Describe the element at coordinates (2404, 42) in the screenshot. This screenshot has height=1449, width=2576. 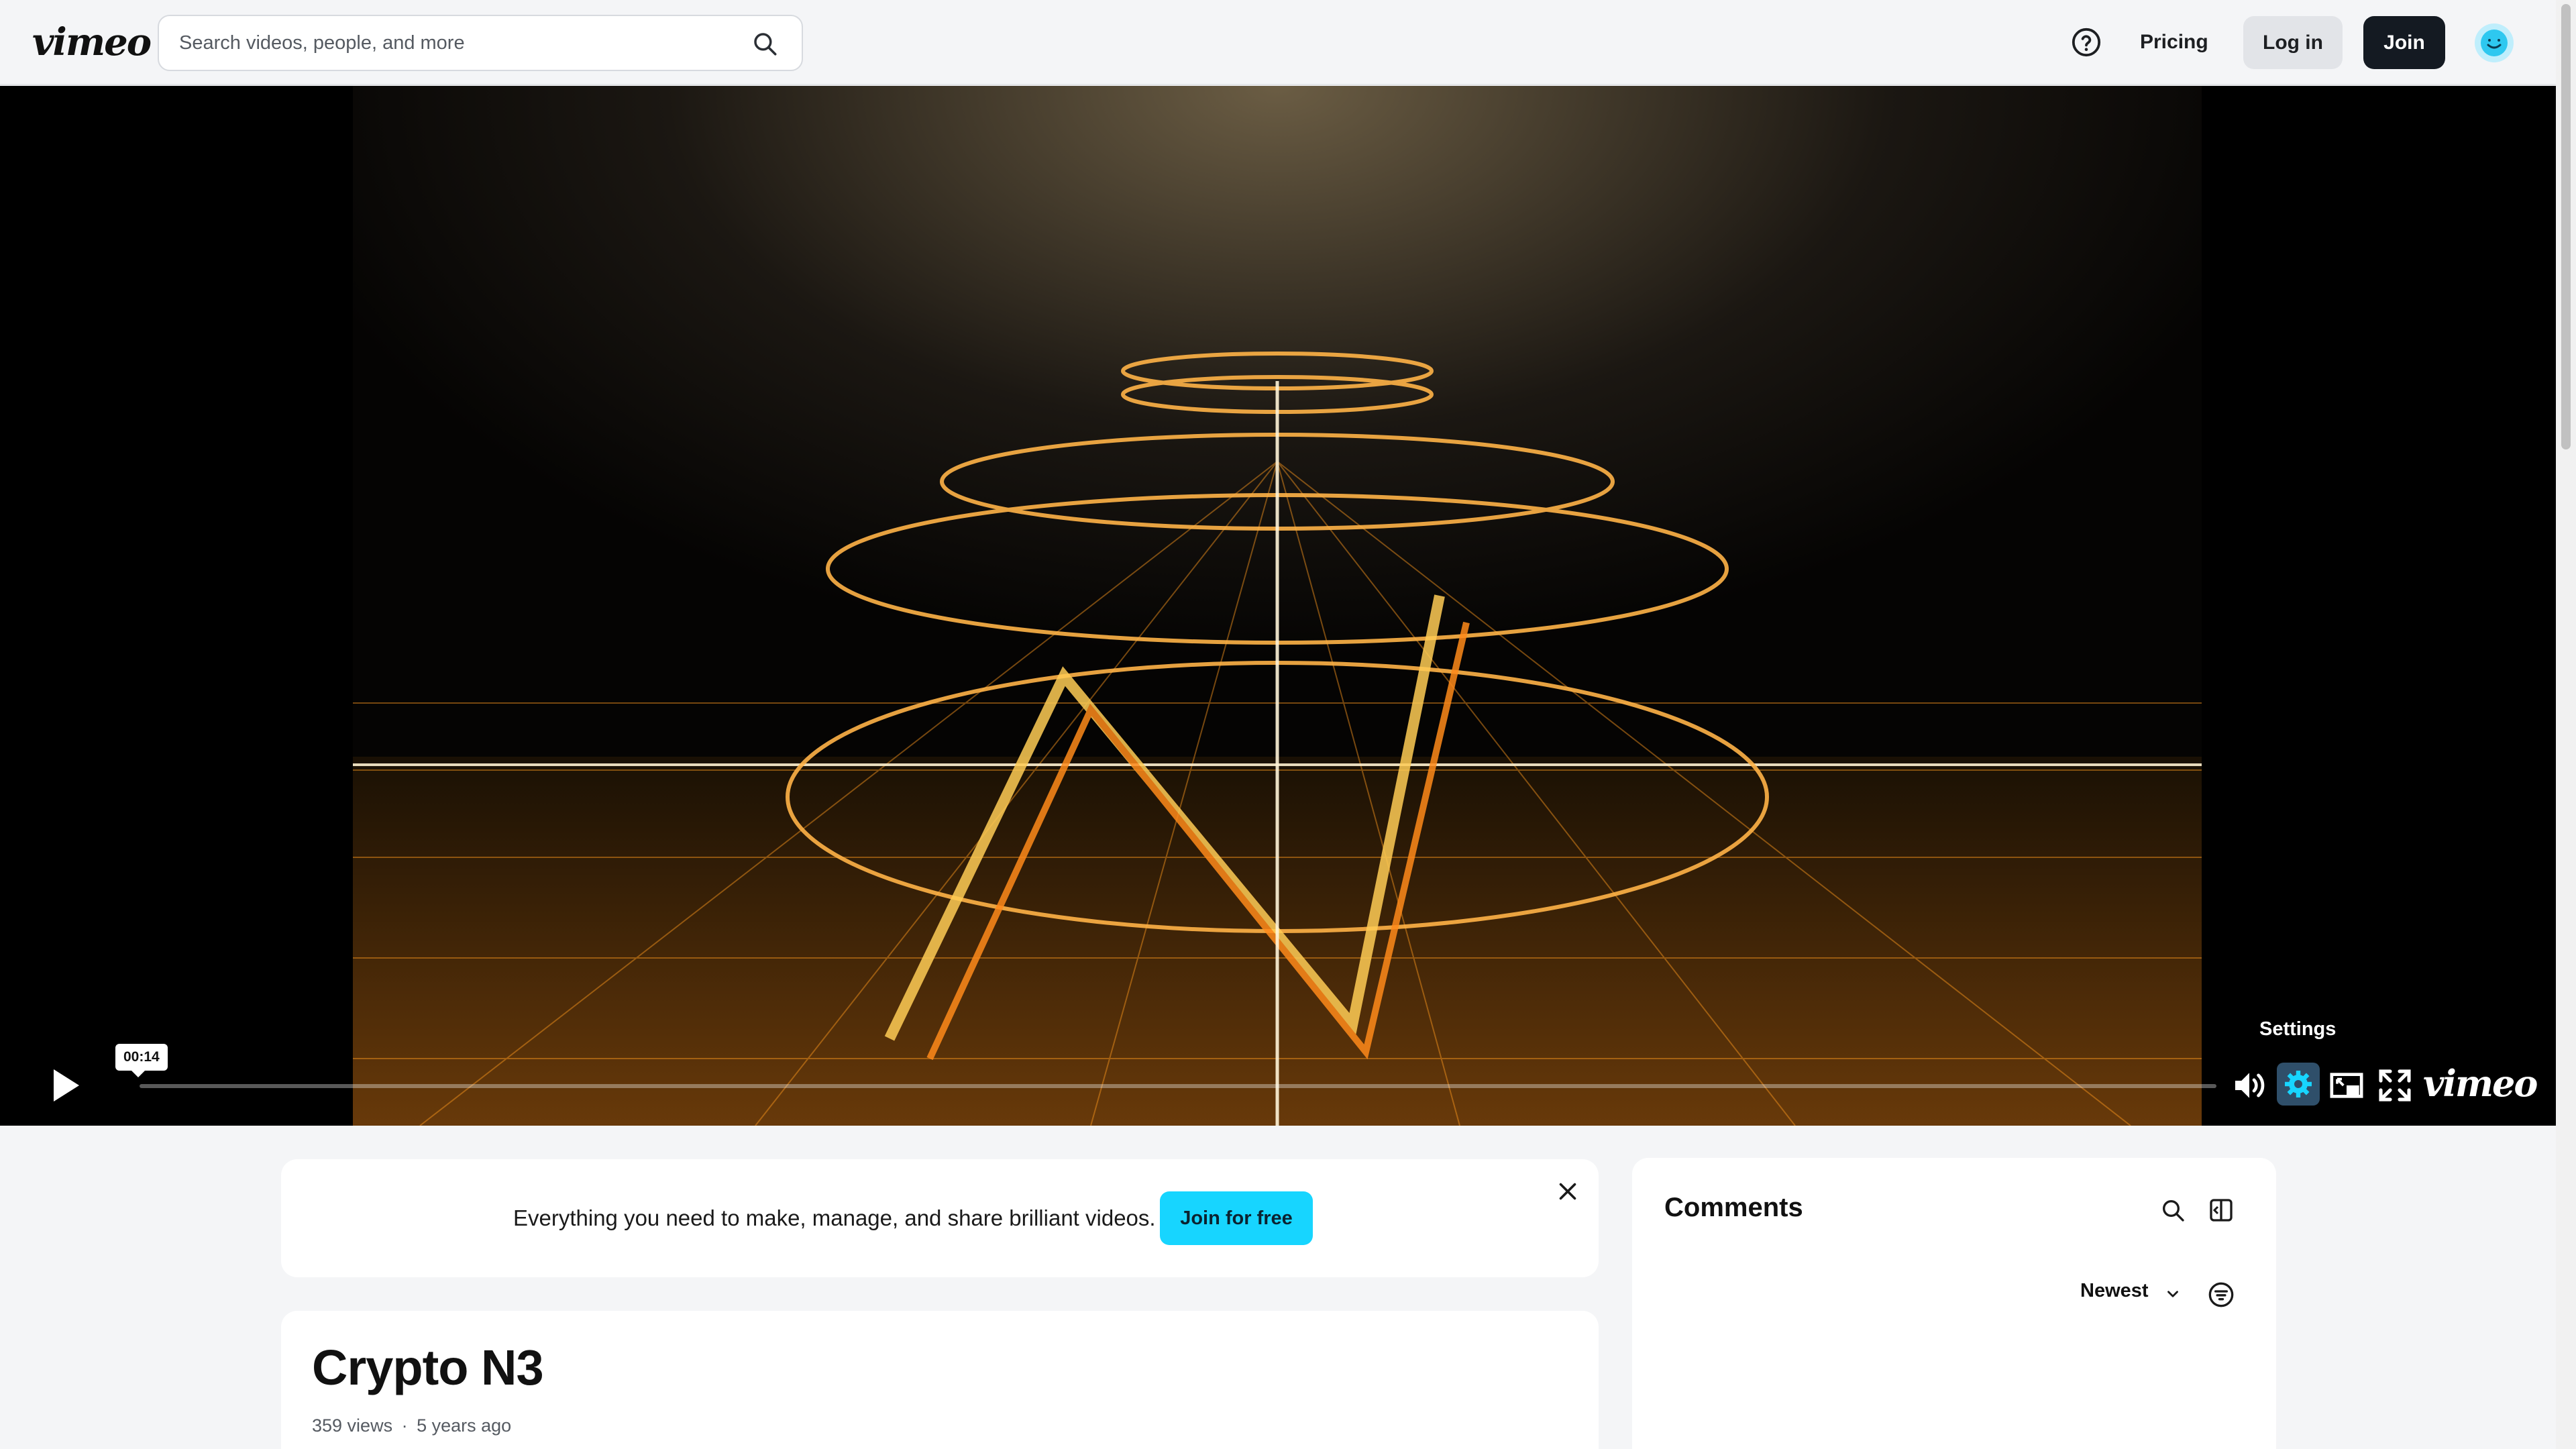
I see `join-button: Join` at that location.